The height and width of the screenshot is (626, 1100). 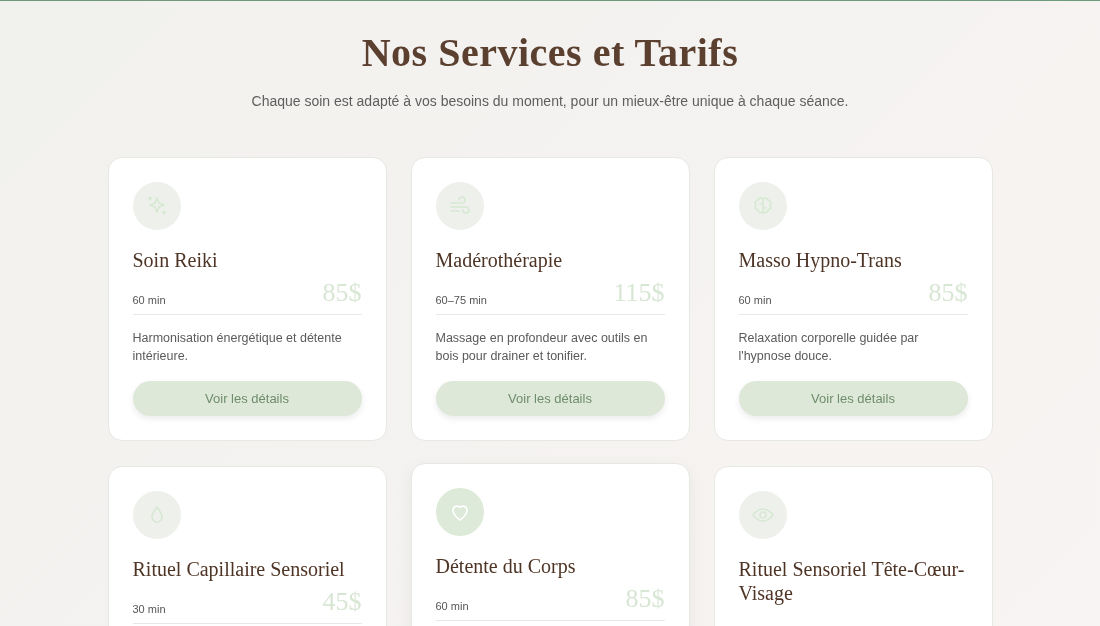 What do you see at coordinates (506, 566) in the screenshot?
I see `service-name: Détente du Corps` at bounding box center [506, 566].